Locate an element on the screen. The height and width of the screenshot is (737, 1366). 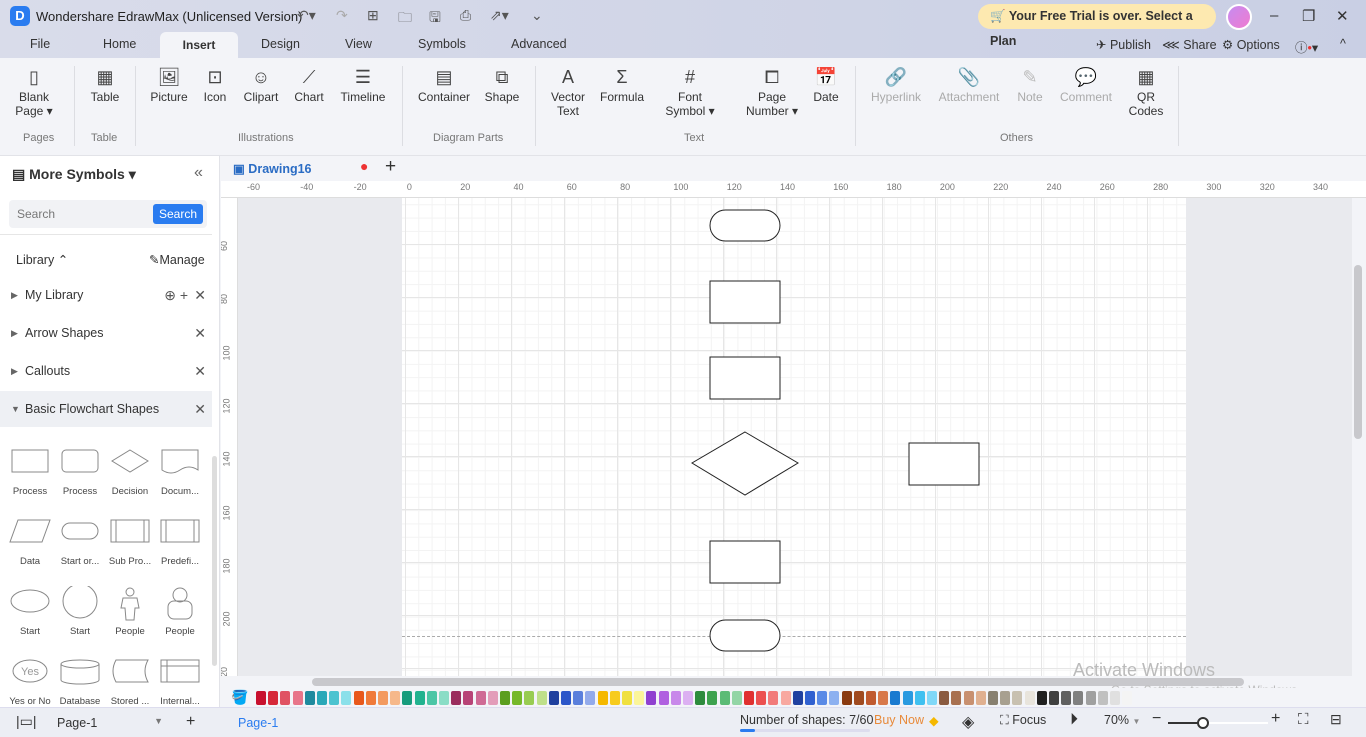
document-tab: ▣ Drawing16 is located at coordinates (272, 168).